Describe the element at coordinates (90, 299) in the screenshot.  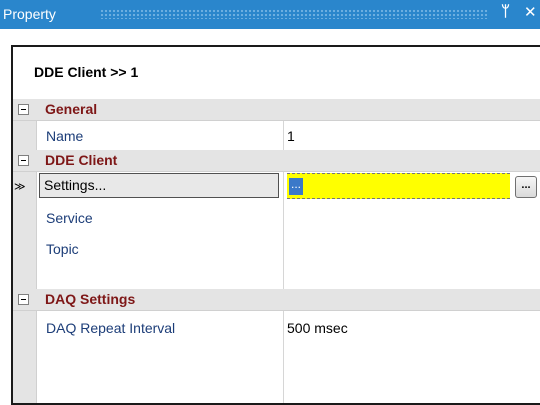
I see `category-label: DAQ Settings` at that location.